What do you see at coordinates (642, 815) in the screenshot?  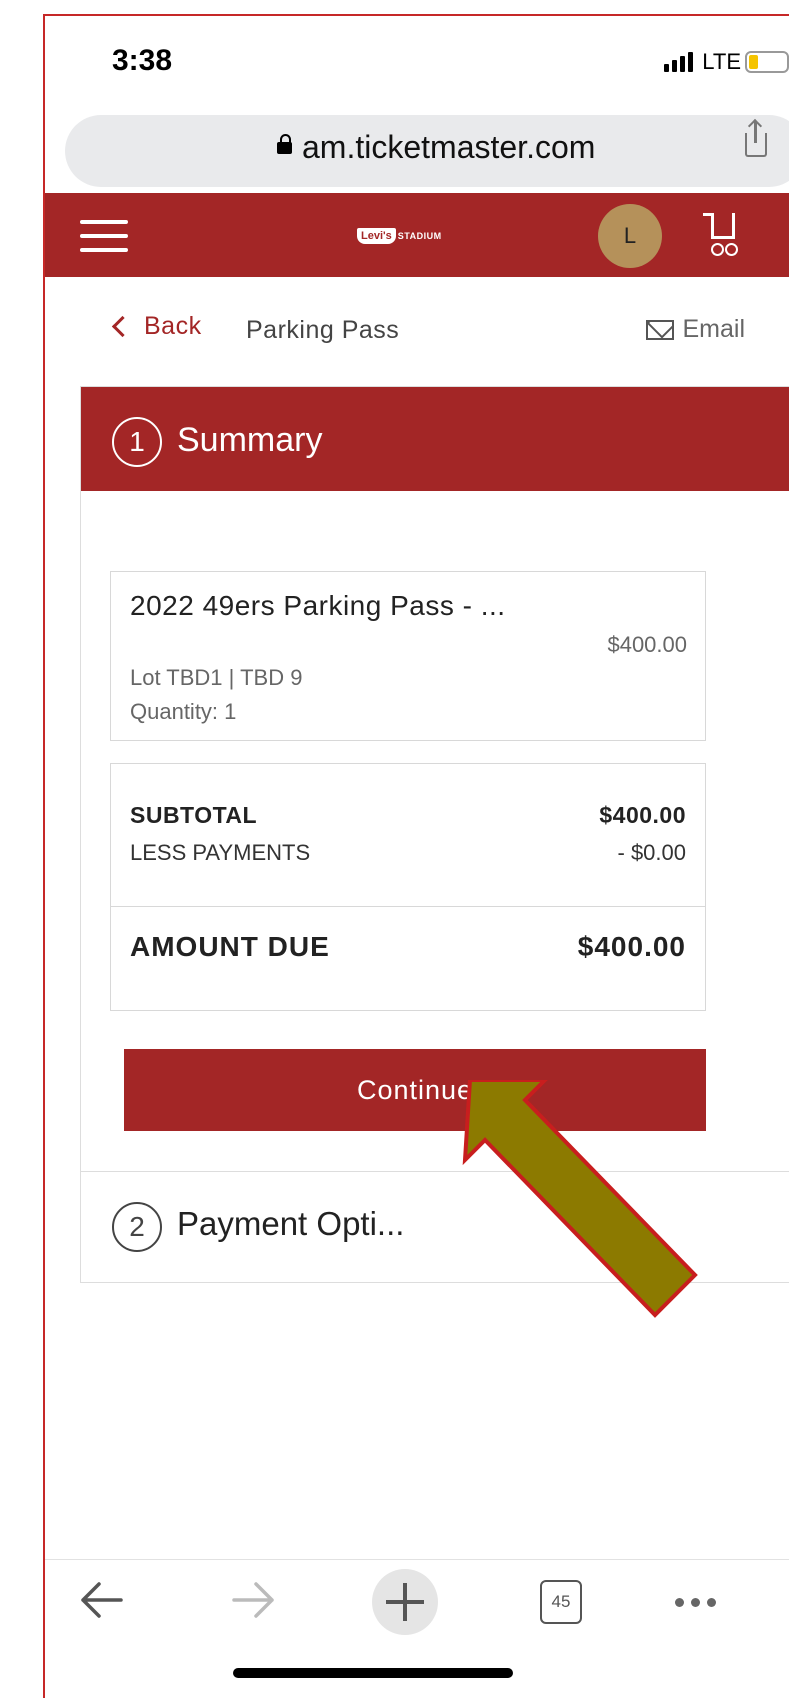 I see `subtotal-value: $400.00` at bounding box center [642, 815].